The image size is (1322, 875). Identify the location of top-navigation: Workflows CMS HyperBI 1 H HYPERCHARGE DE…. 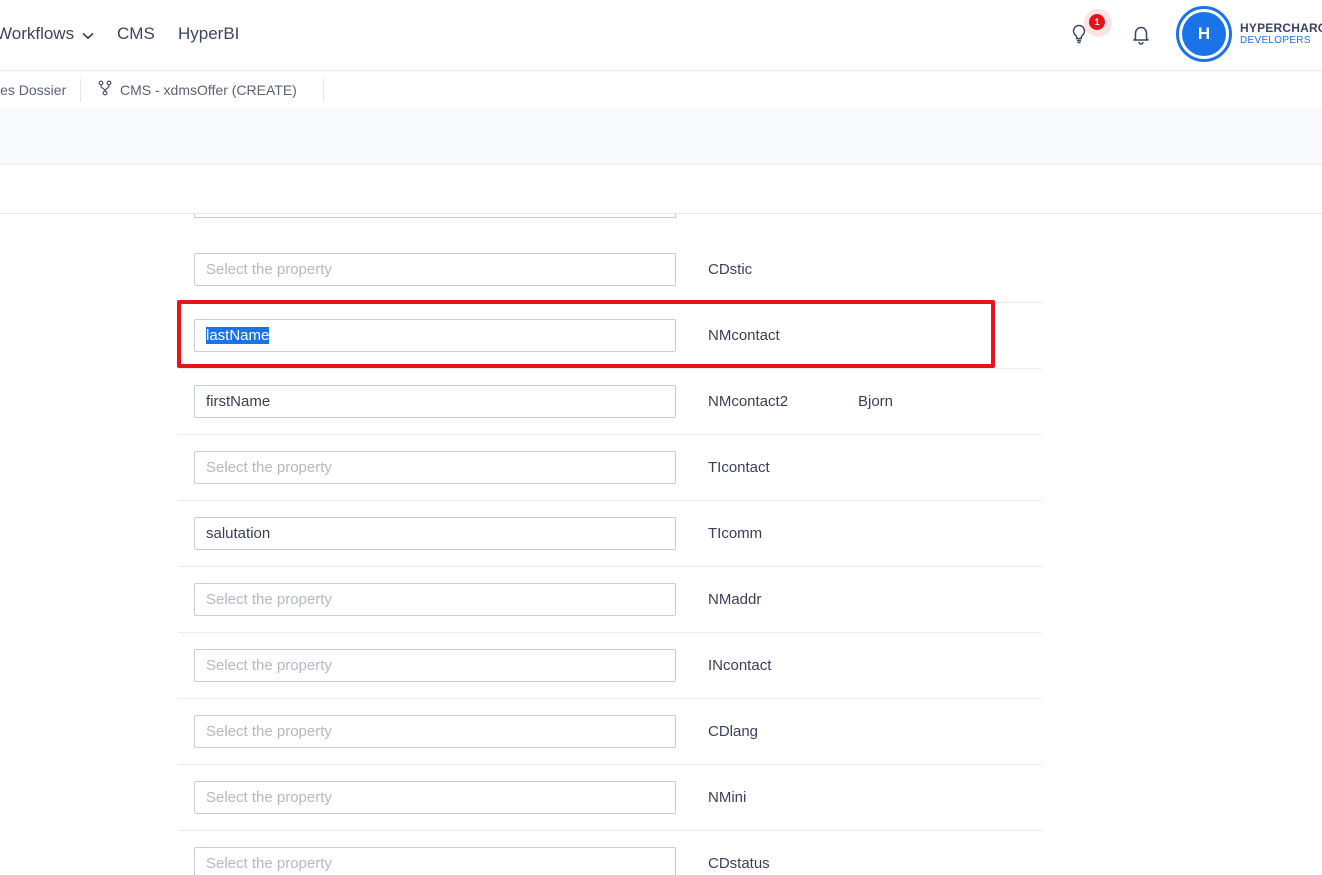
(661, 35).